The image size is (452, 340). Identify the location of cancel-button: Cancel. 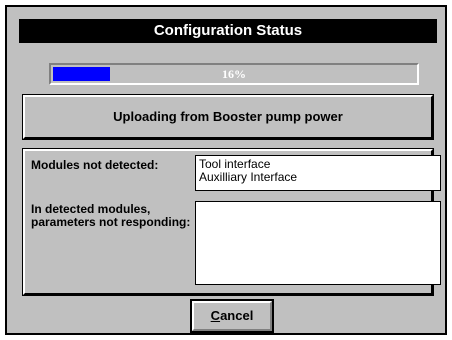
(232, 316).